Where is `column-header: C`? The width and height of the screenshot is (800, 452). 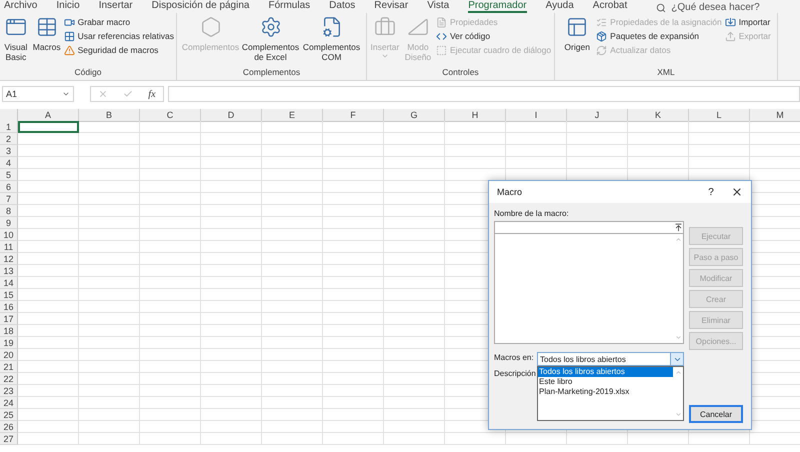 column-header: C is located at coordinates (170, 115).